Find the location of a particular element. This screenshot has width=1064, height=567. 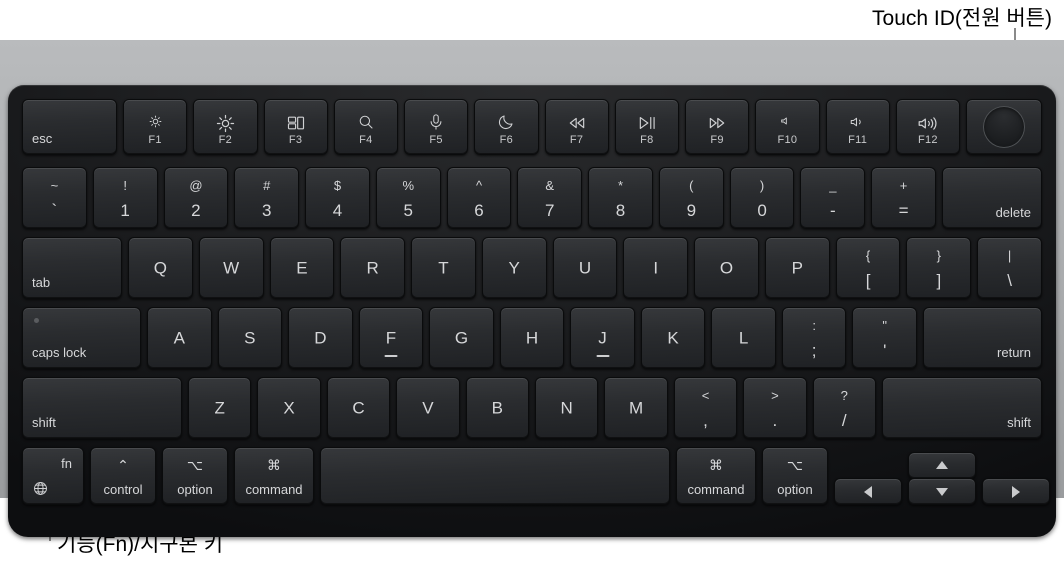

key-letter-label: I is located at coordinates (656, 268).